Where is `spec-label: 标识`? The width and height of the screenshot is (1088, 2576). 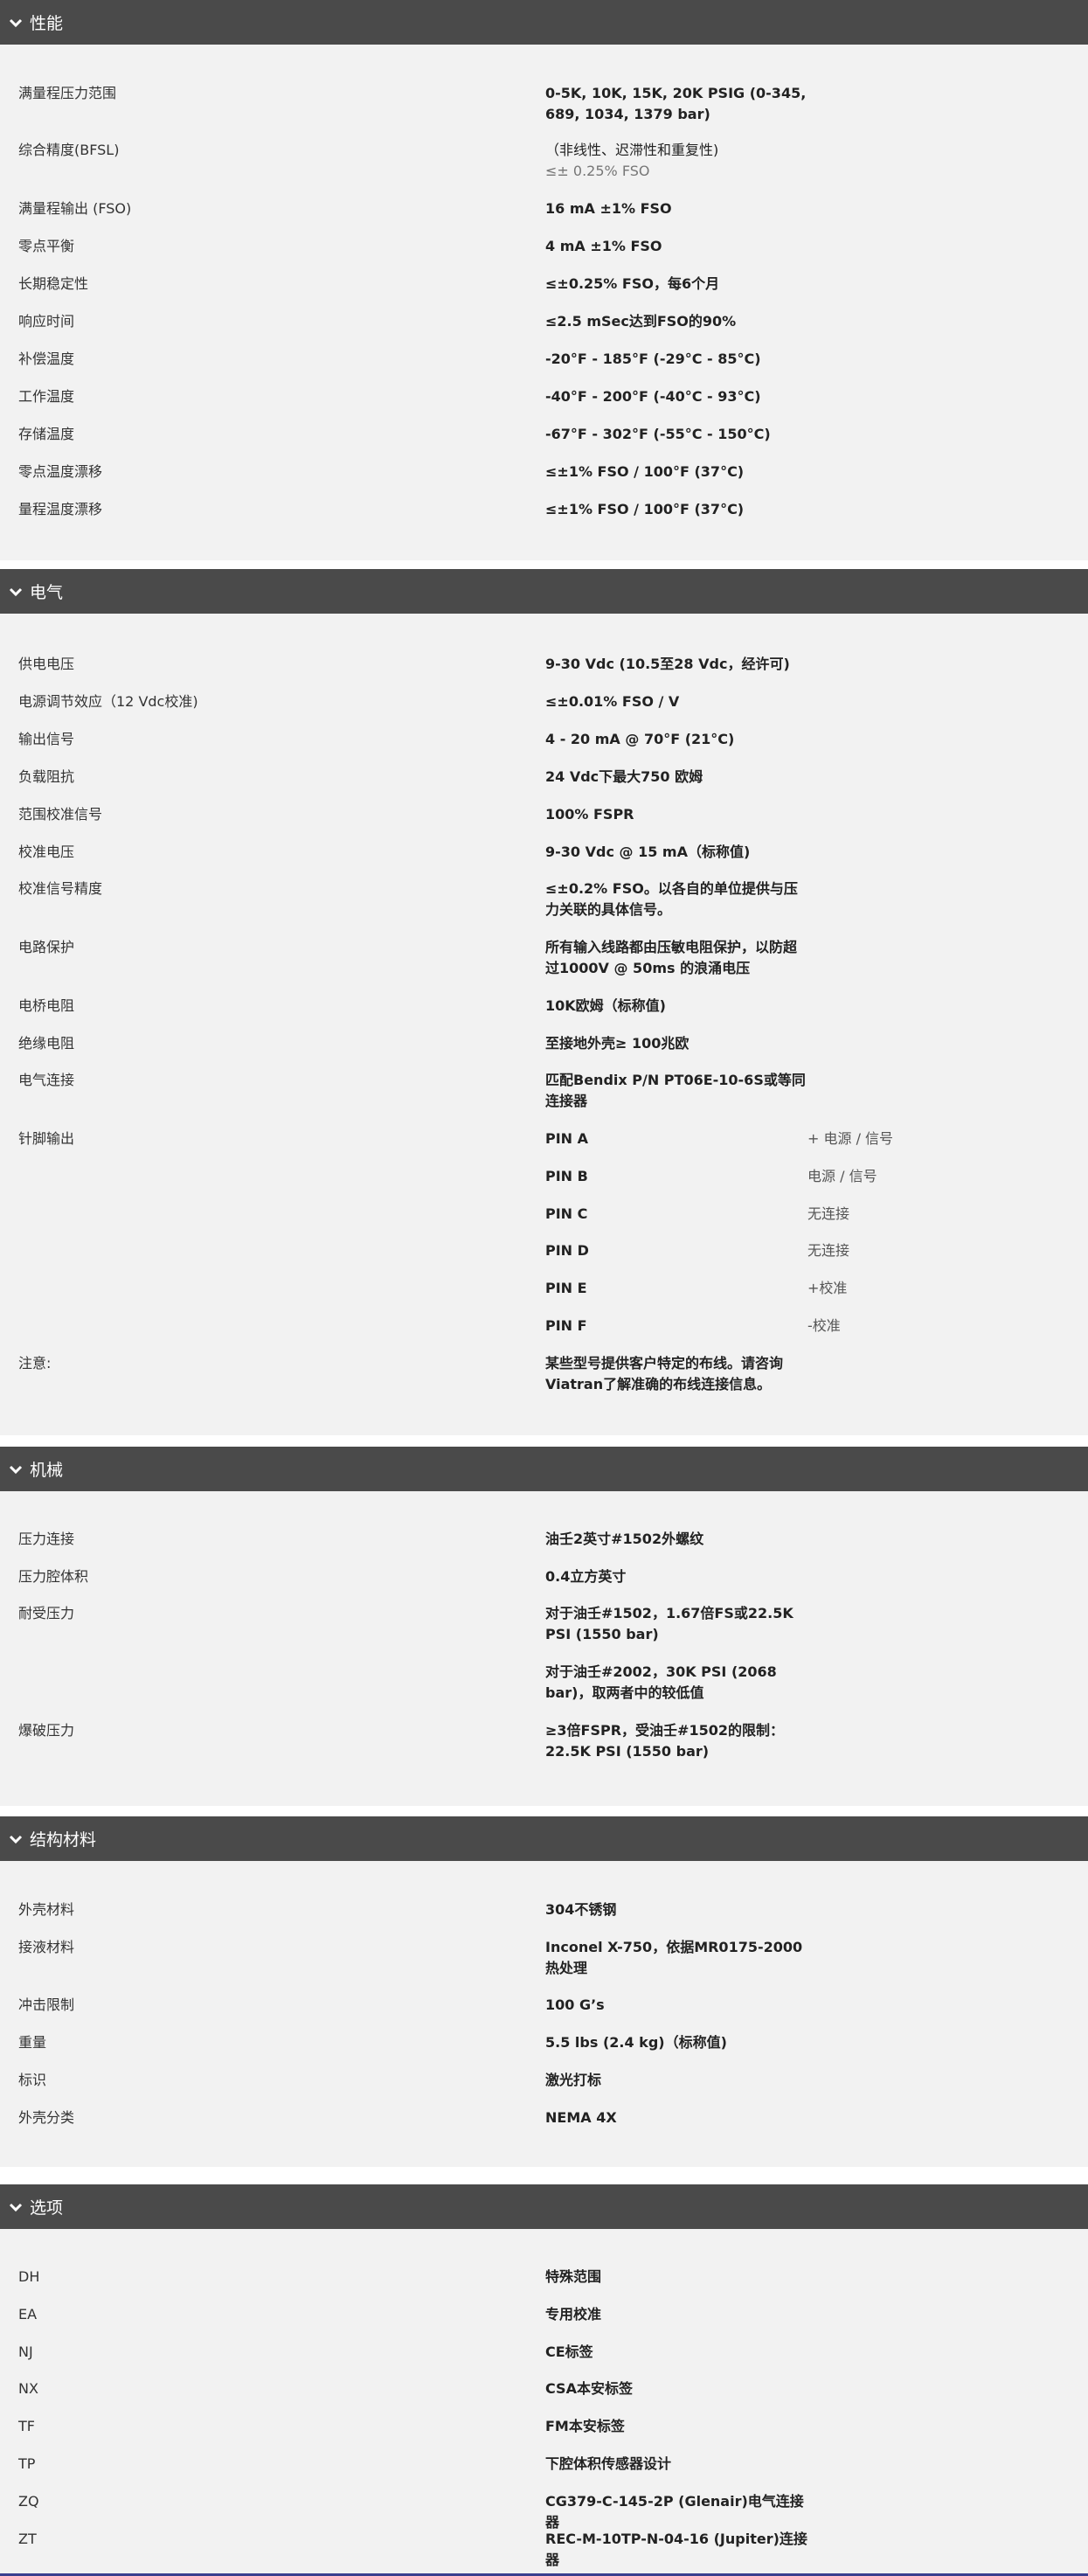
spec-label: 标识 is located at coordinates (32, 2080).